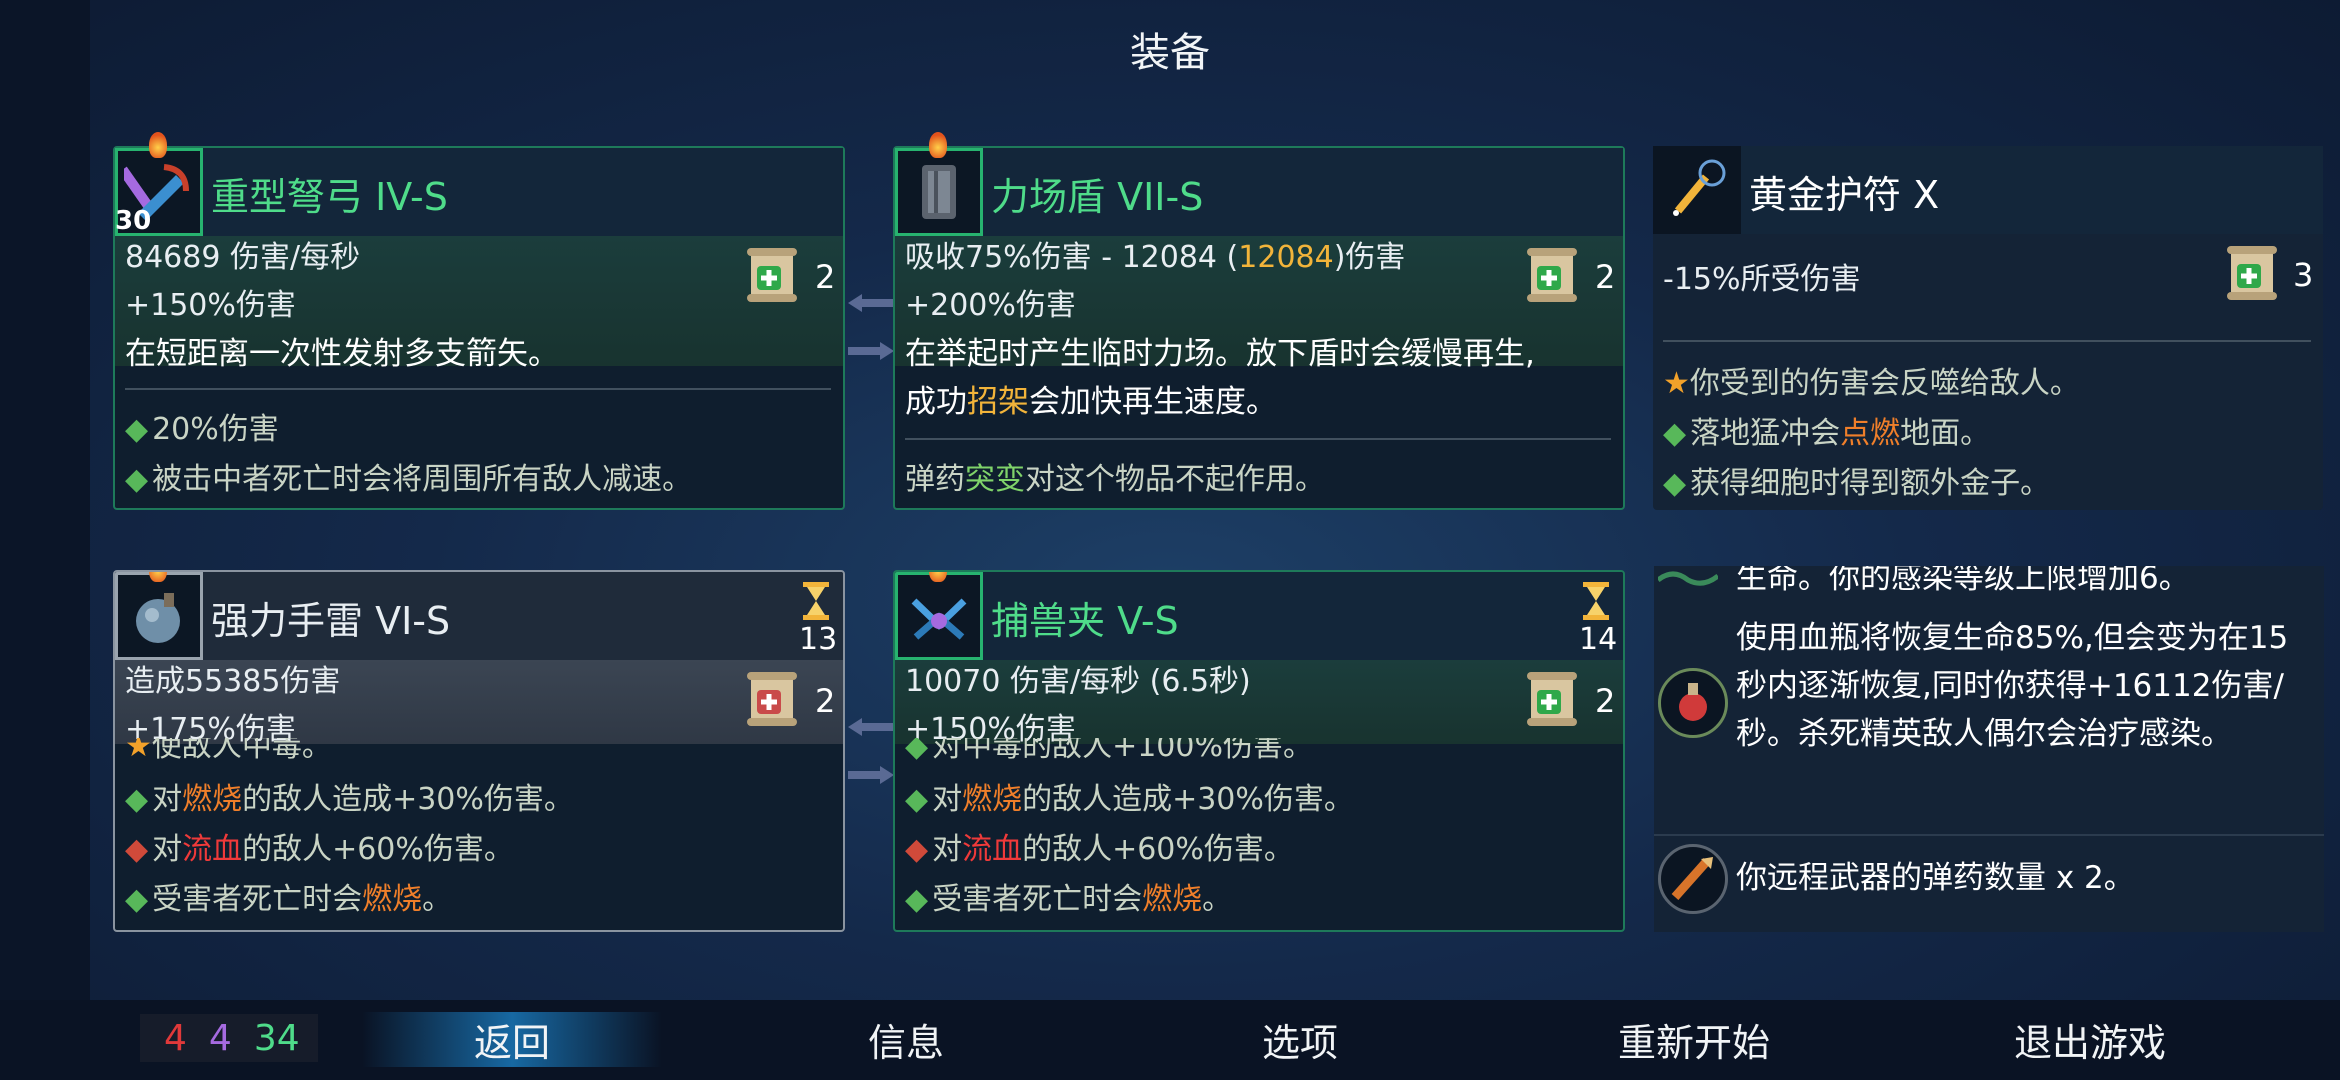 The height and width of the screenshot is (1080, 2340). What do you see at coordinates (1220, 354) in the screenshot?
I see `item-description-line-1: 在举起时产生临时力场。放下盾时会缓慢再生,` at bounding box center [1220, 354].